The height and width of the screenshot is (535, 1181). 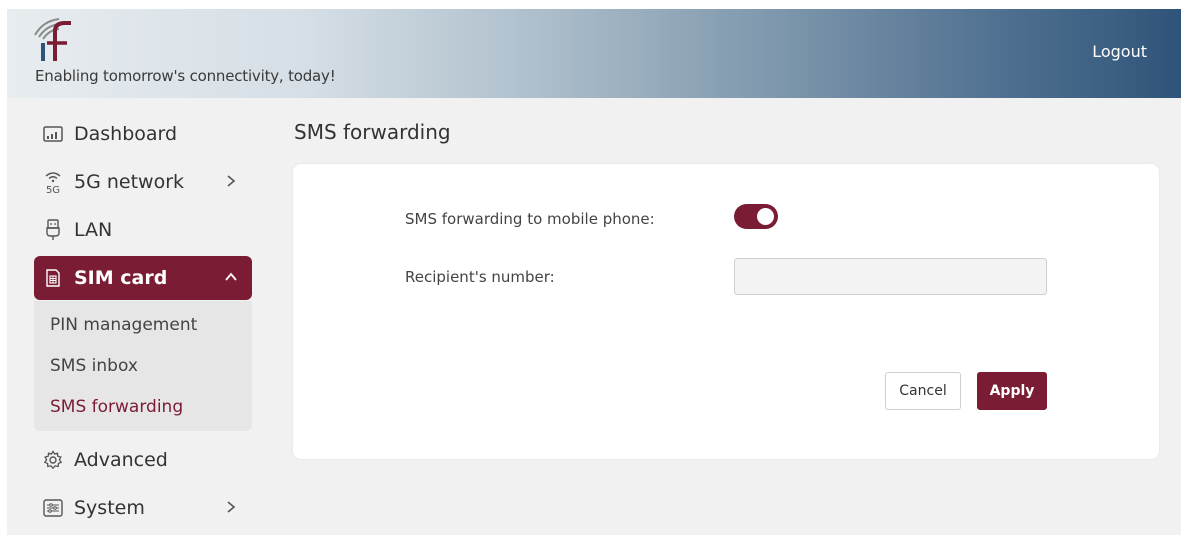 What do you see at coordinates (890, 276) in the screenshot?
I see `recipient-number-input` at bounding box center [890, 276].